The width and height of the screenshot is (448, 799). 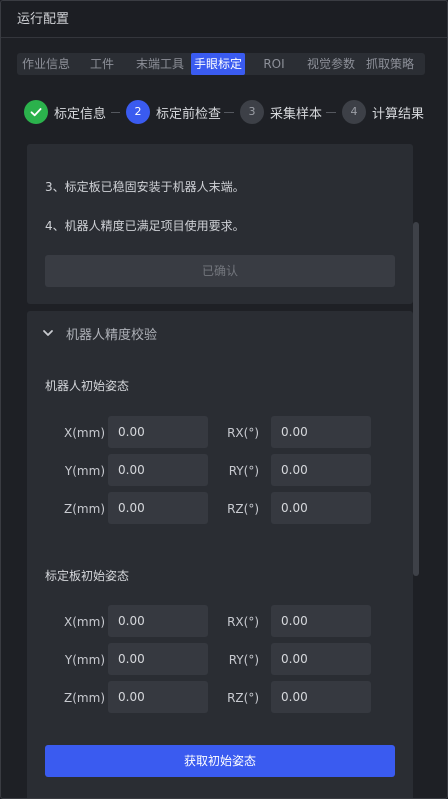 What do you see at coordinates (158, 697) in the screenshot?
I see `board-z-field: 0.00` at bounding box center [158, 697].